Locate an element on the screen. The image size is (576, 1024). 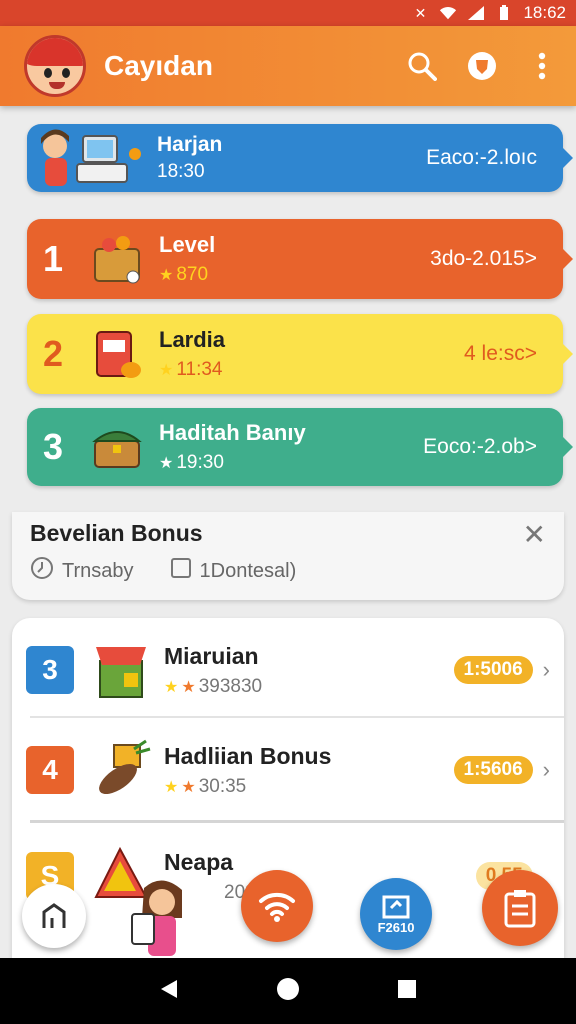
filter-chip-details: 1Dontesal) is located at coordinates (233, 571).